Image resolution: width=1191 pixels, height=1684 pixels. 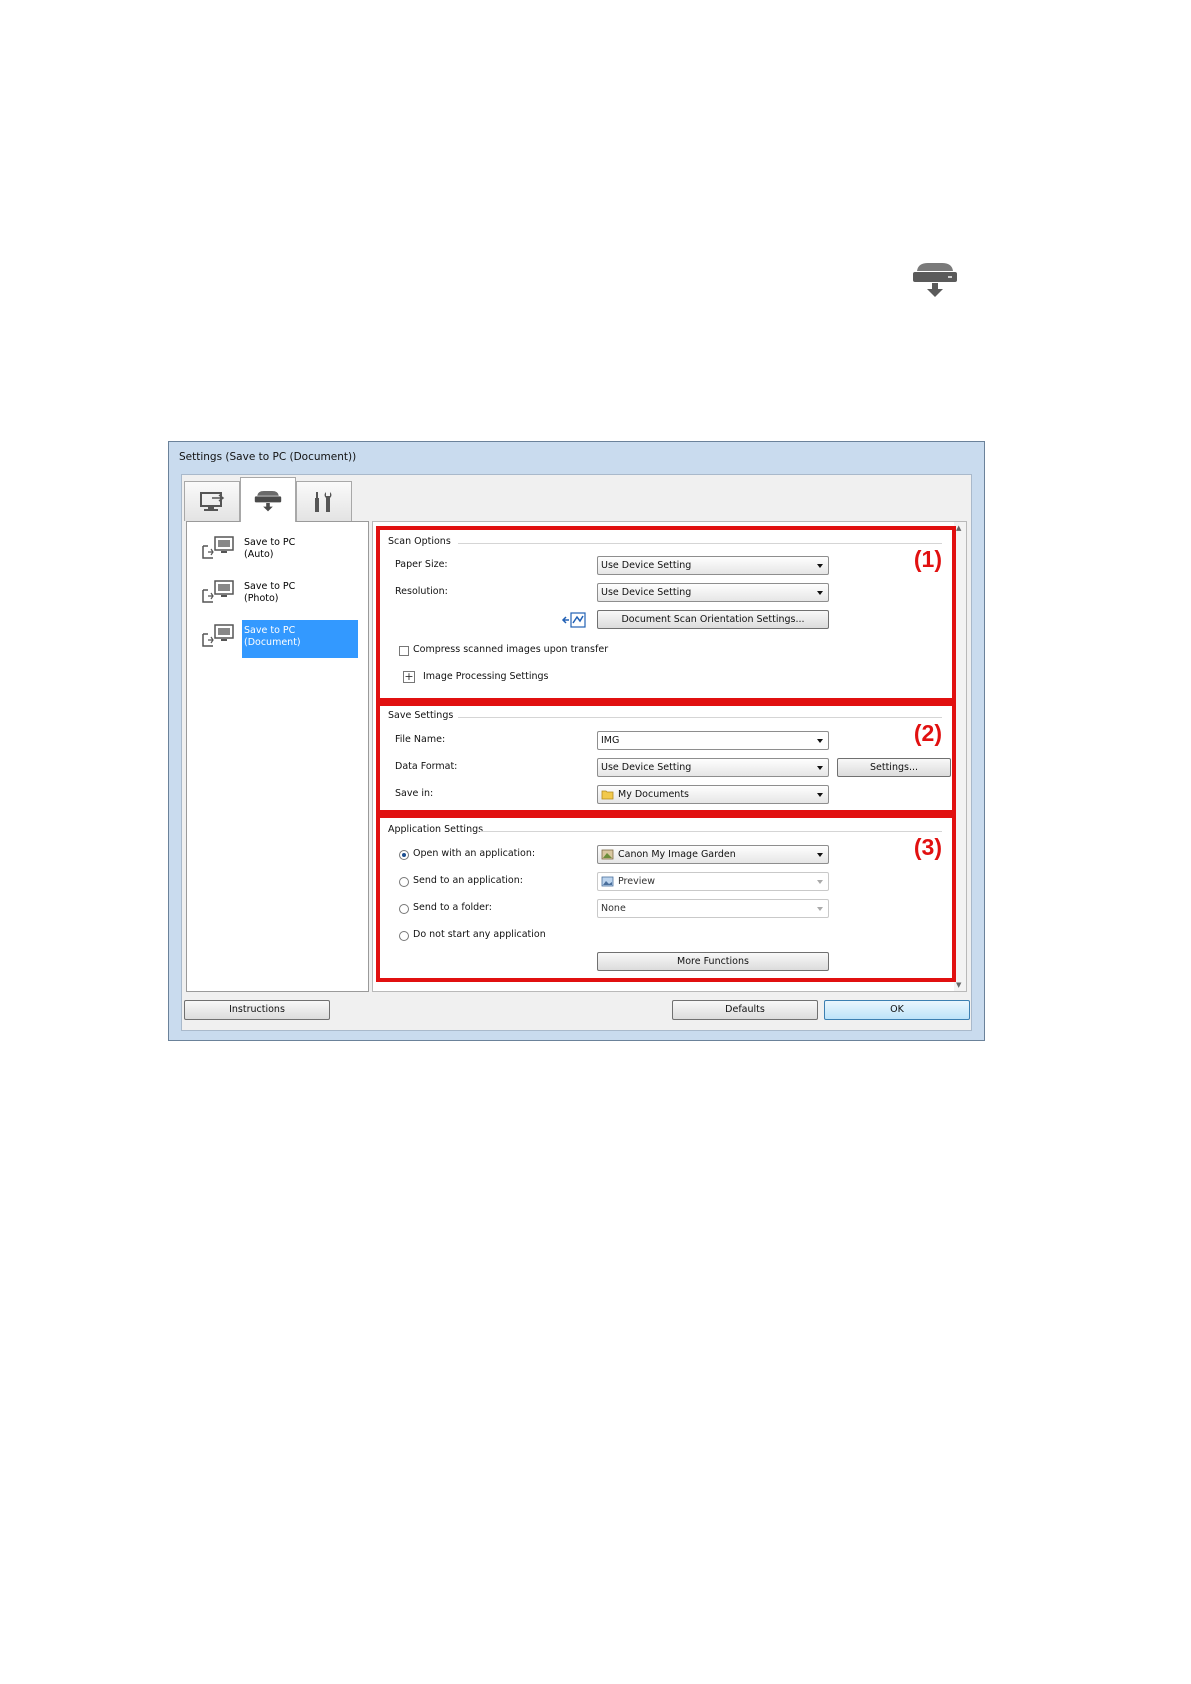 I want to click on resolution-label: Resolution:, so click(x=421, y=591).